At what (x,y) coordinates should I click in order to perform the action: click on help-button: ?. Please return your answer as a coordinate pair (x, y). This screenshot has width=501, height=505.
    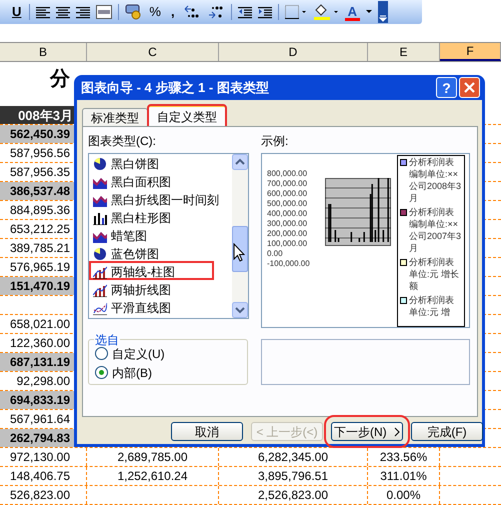
    Looking at the image, I should click on (446, 87).